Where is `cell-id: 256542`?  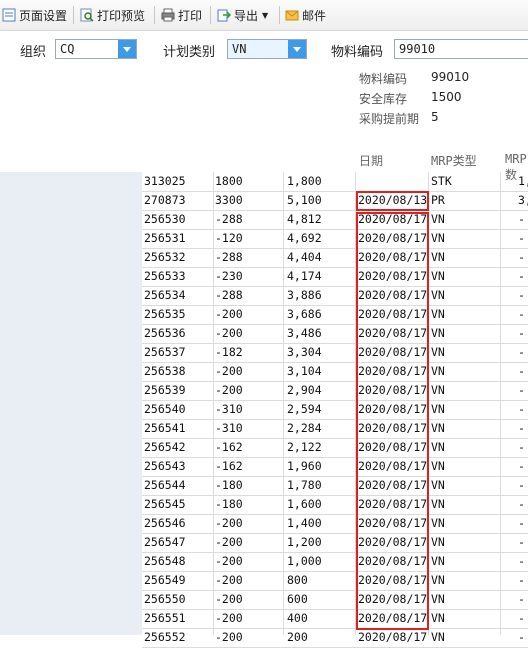
cell-id: 256542 is located at coordinates (165, 447).